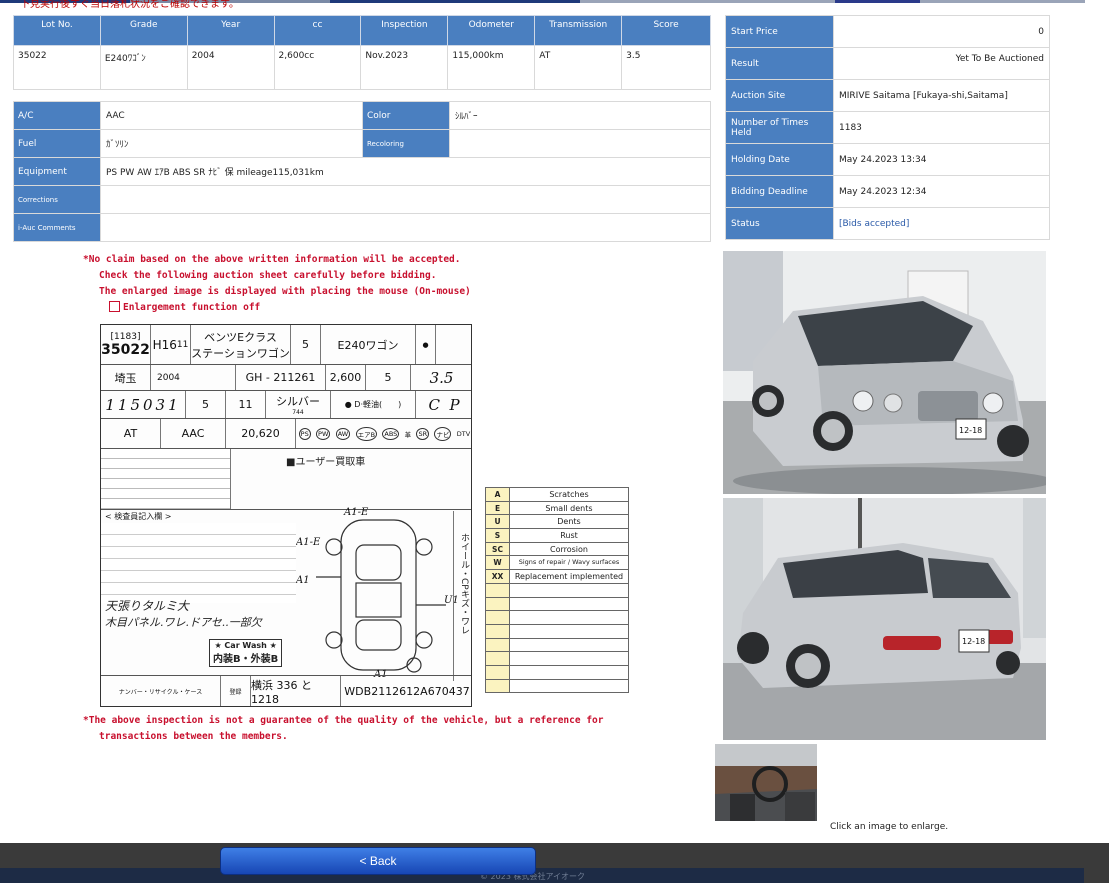  I want to click on spec-header: cc, so click(317, 30).